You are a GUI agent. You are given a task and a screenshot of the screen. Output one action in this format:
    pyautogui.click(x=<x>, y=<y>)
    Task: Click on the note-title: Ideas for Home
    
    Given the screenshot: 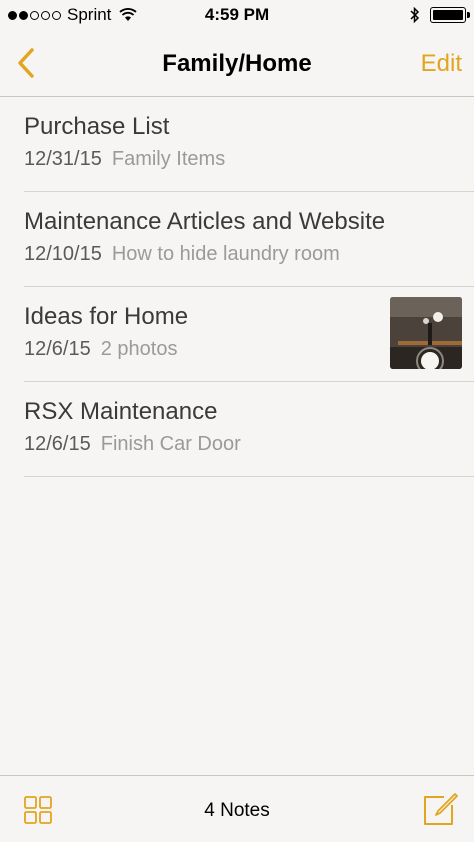 What is the action you would take?
    pyautogui.click(x=106, y=316)
    